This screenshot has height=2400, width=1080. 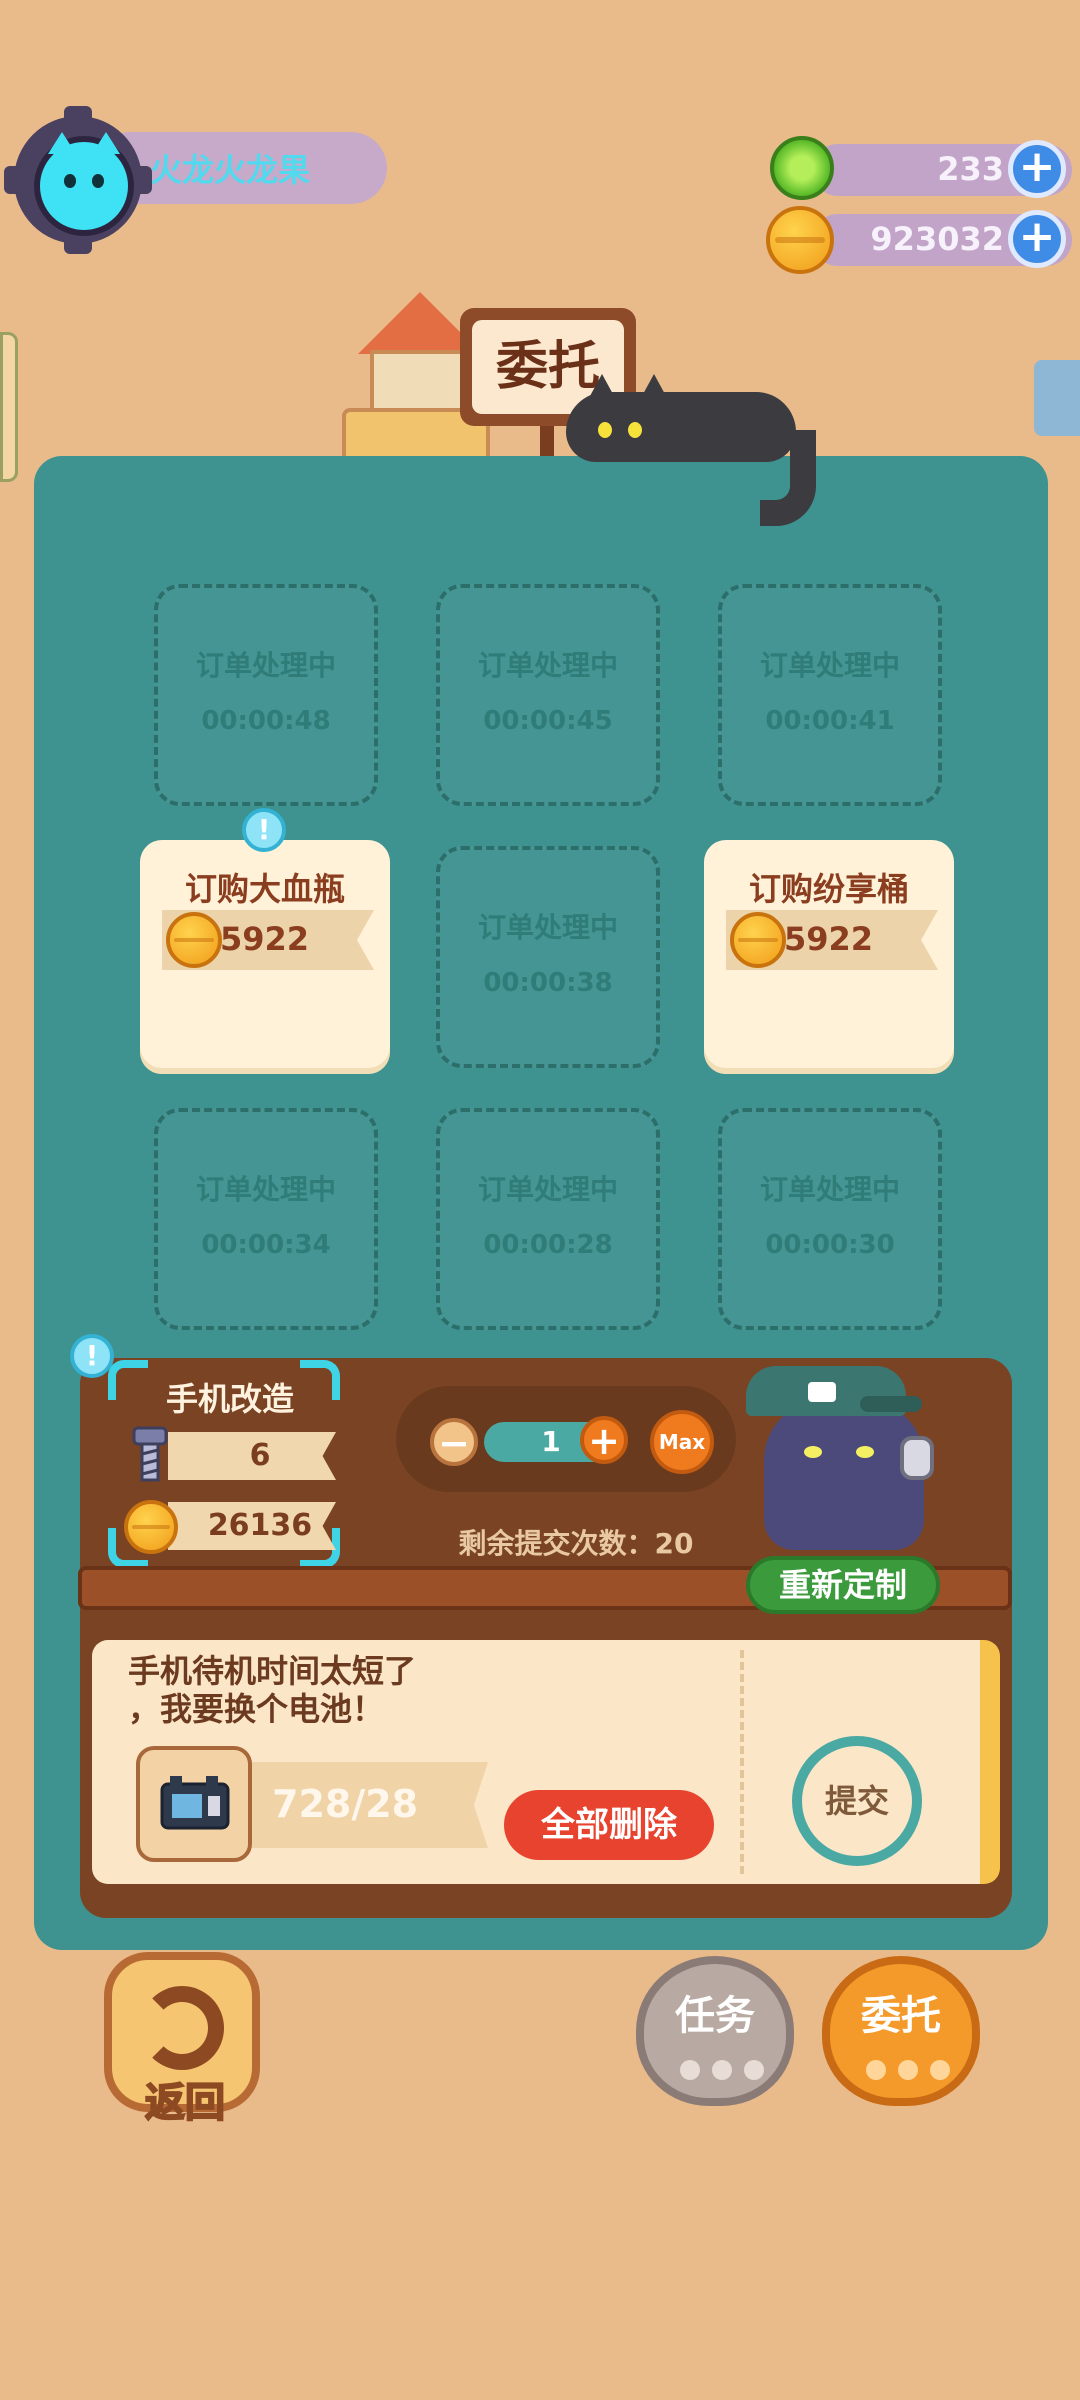 I want to click on ticket-edge, so click(x=990, y=1762).